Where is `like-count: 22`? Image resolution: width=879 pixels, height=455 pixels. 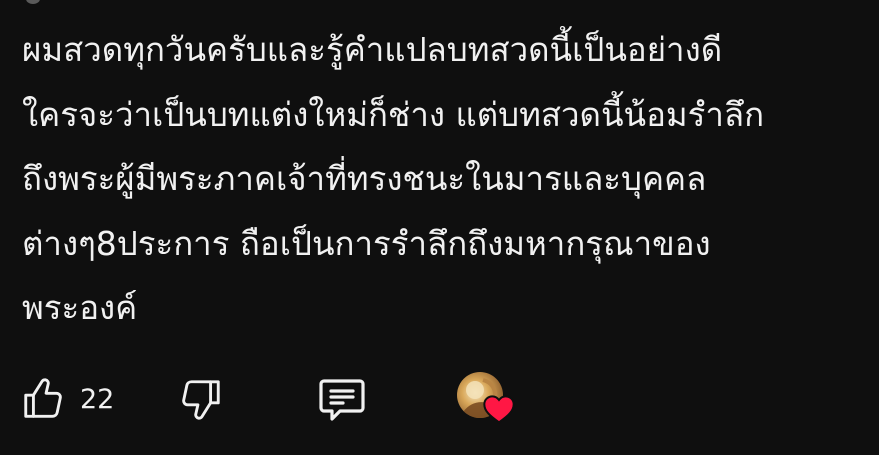 like-count: 22 is located at coordinates (97, 399).